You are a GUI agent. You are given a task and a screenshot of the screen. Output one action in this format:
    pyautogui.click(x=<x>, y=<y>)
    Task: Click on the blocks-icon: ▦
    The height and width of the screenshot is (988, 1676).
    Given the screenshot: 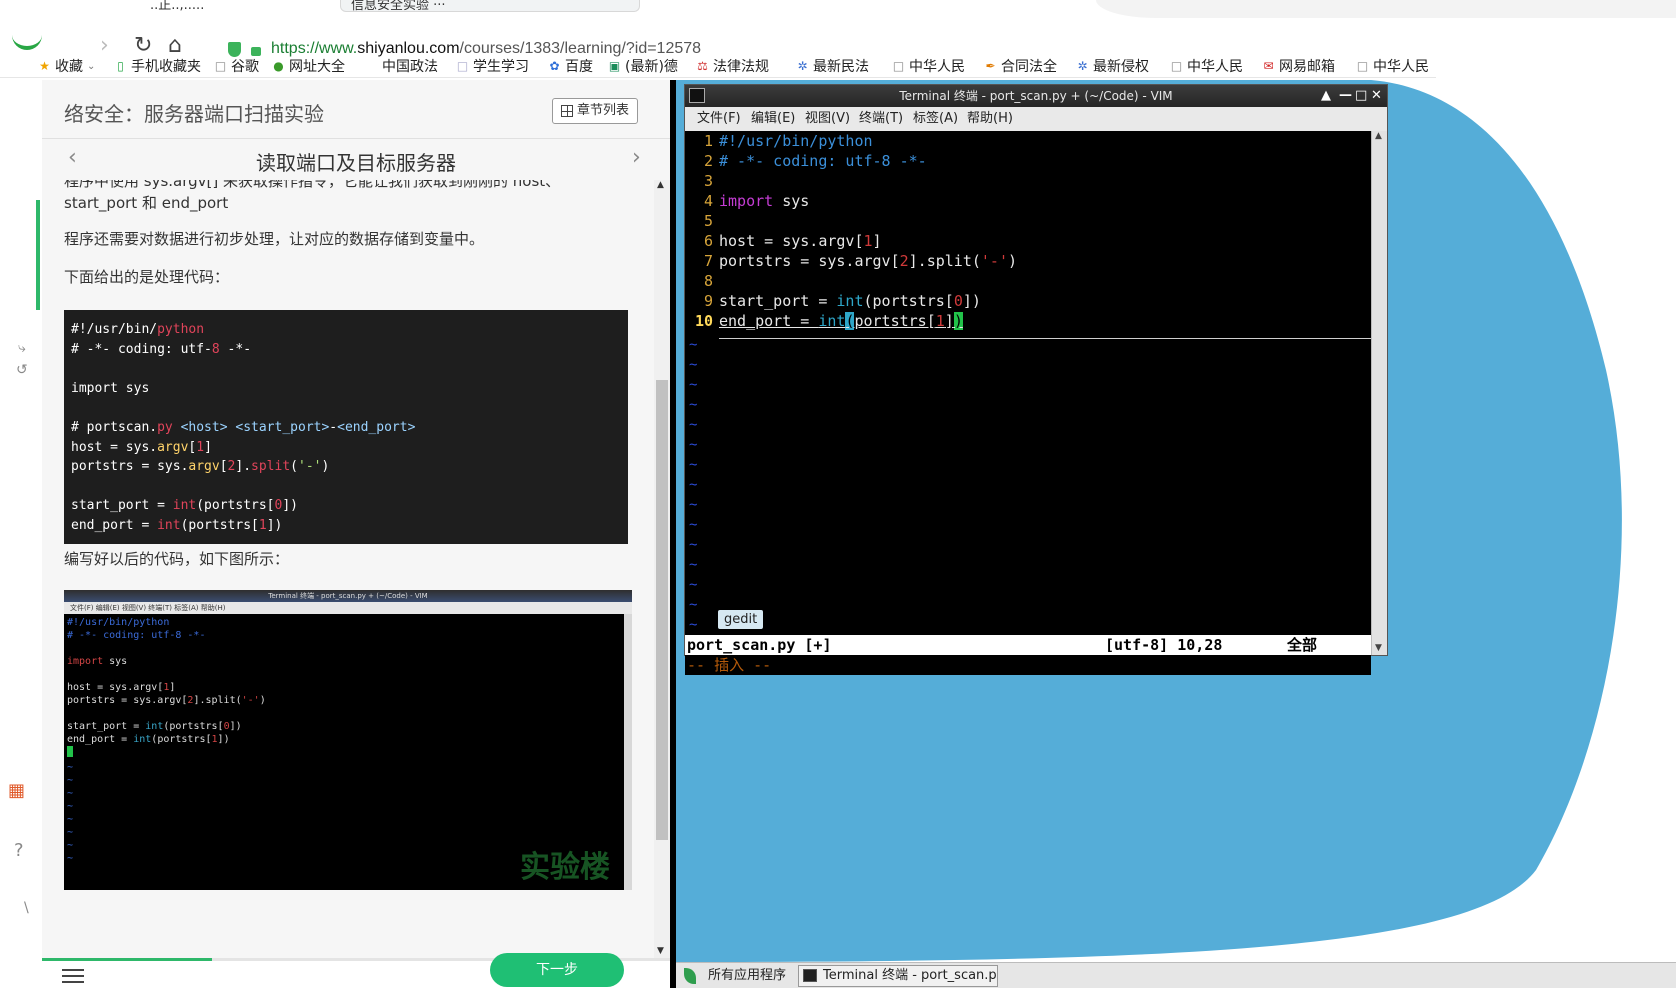 What is the action you would take?
    pyautogui.click(x=16, y=790)
    